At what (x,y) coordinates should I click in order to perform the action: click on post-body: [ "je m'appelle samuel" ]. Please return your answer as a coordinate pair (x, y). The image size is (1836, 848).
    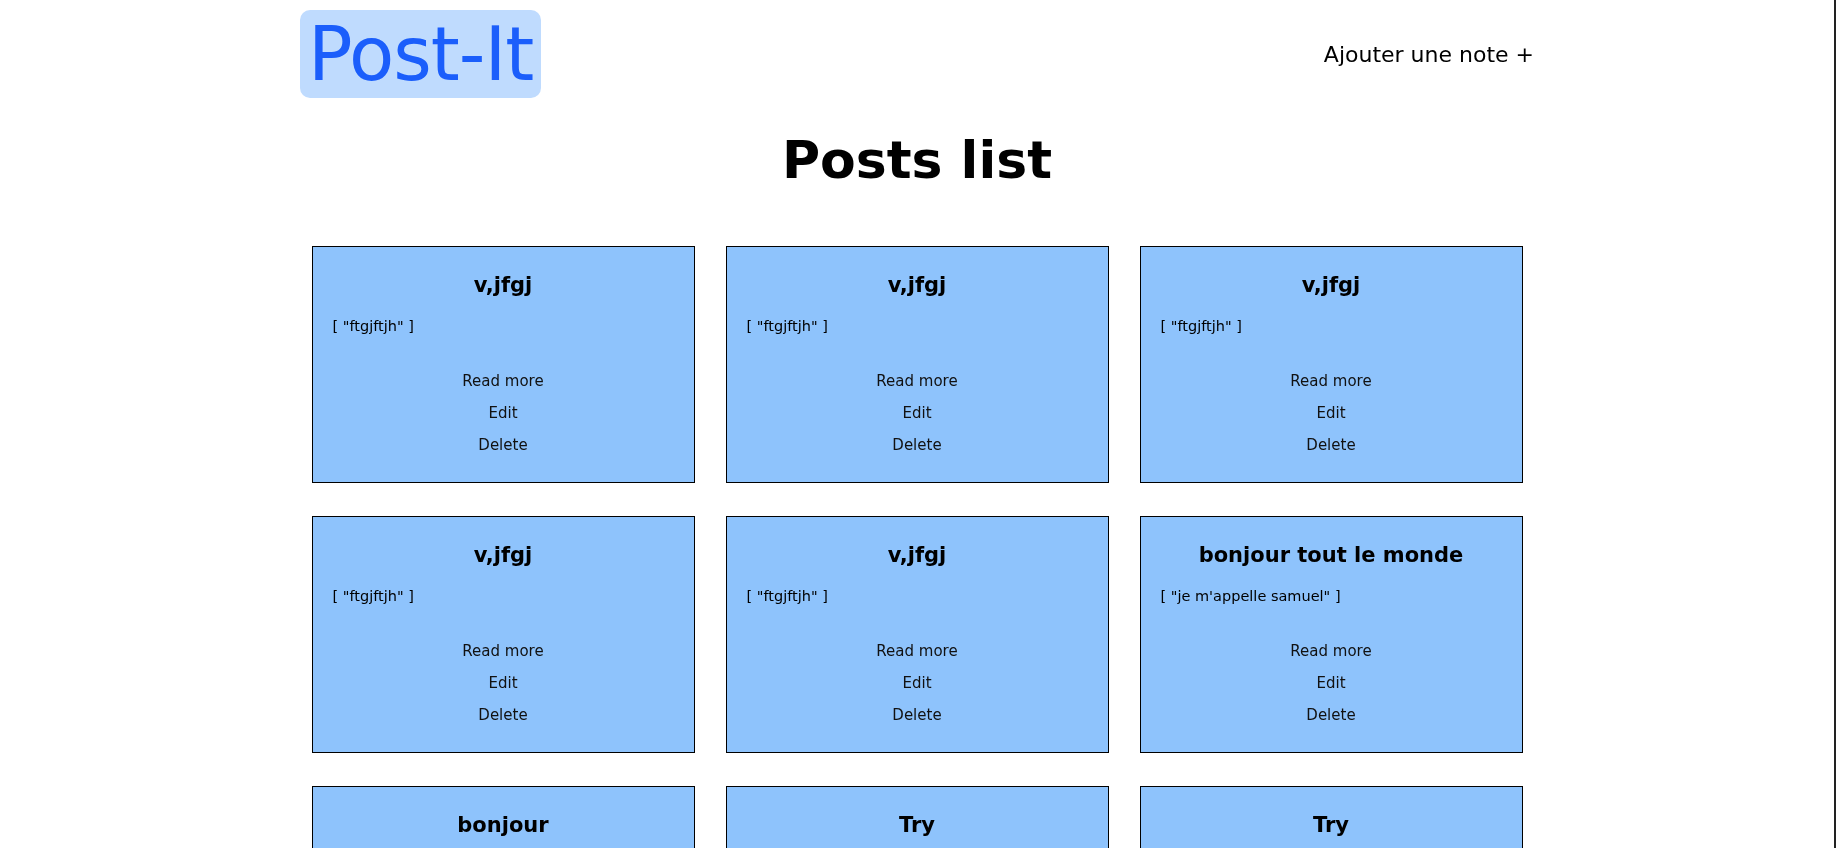
    Looking at the image, I should click on (1250, 596).